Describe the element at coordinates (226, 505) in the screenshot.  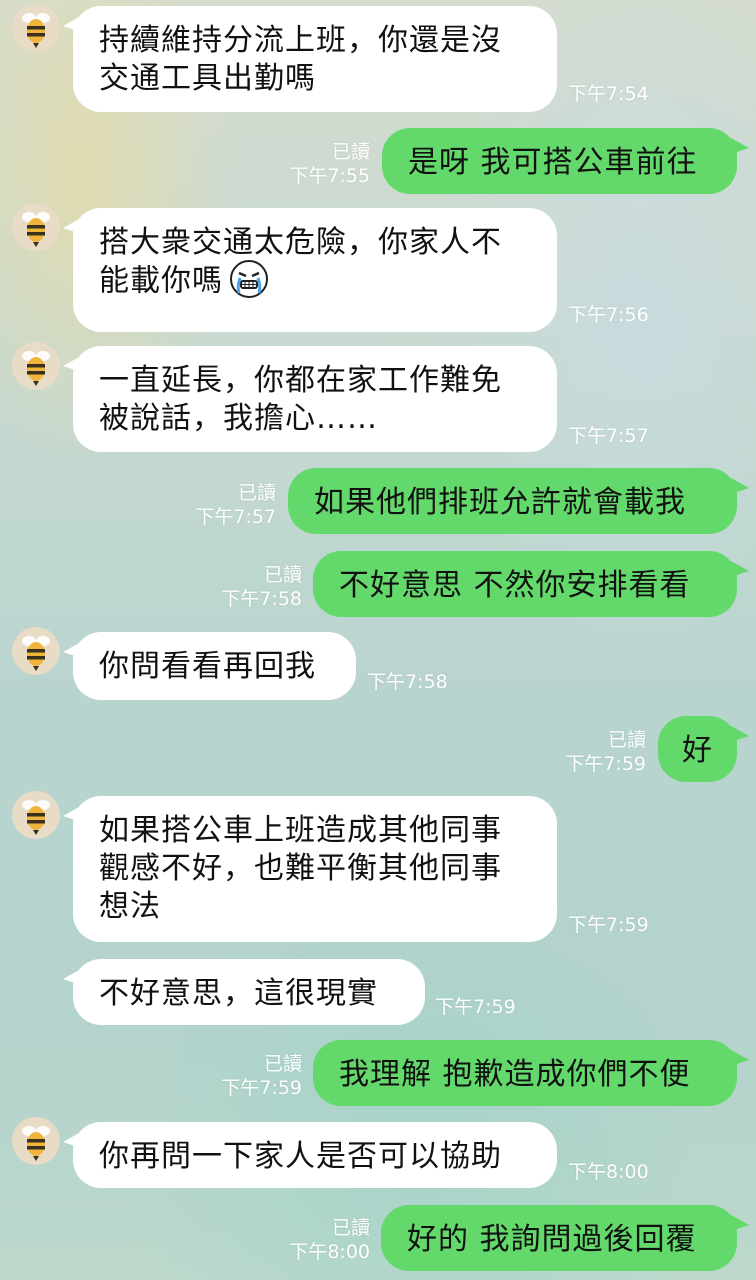
I see `message-meta: 已讀 下午7:57` at that location.